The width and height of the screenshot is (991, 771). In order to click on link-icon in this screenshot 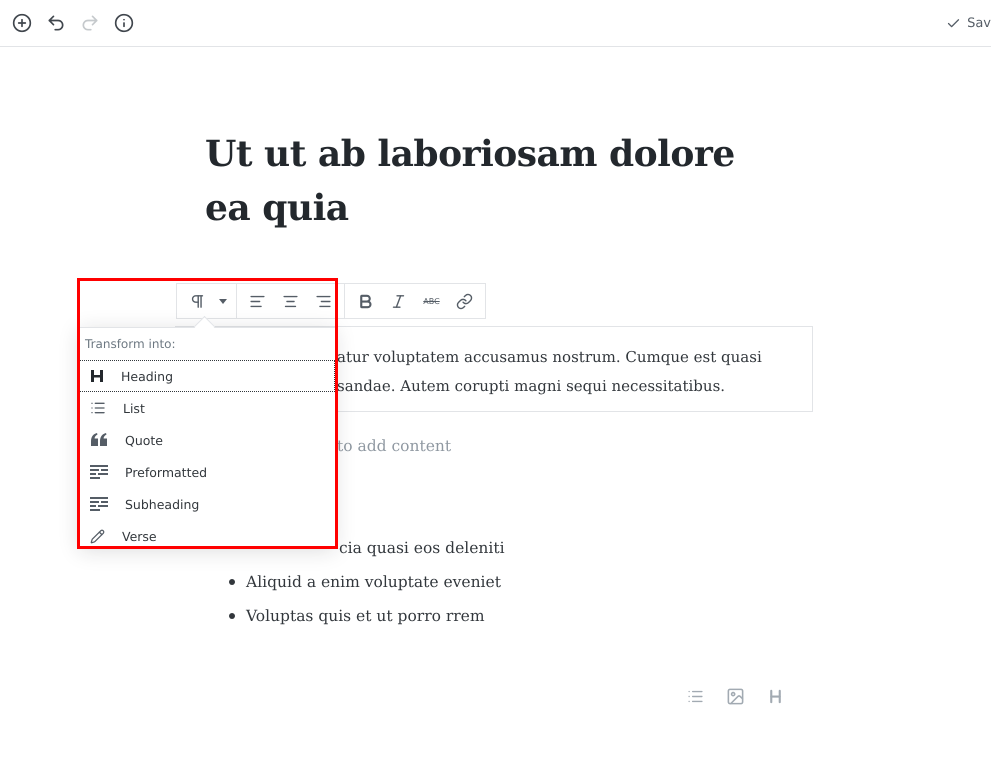, I will do `click(464, 301)`.